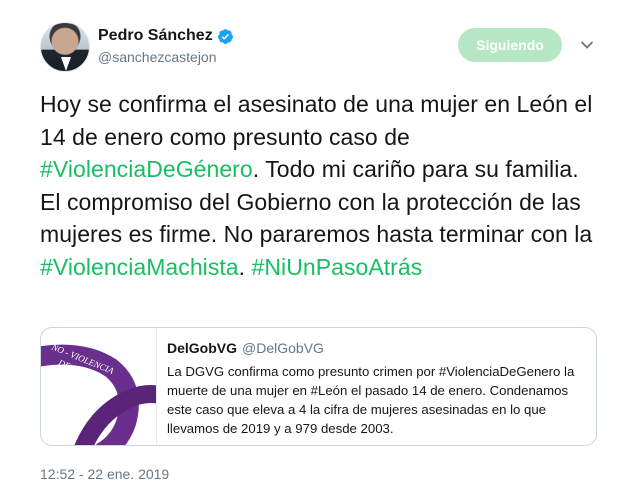  Describe the element at coordinates (139, 267) in the screenshot. I see `hashtag-link: #ViolenciaMachista` at that location.